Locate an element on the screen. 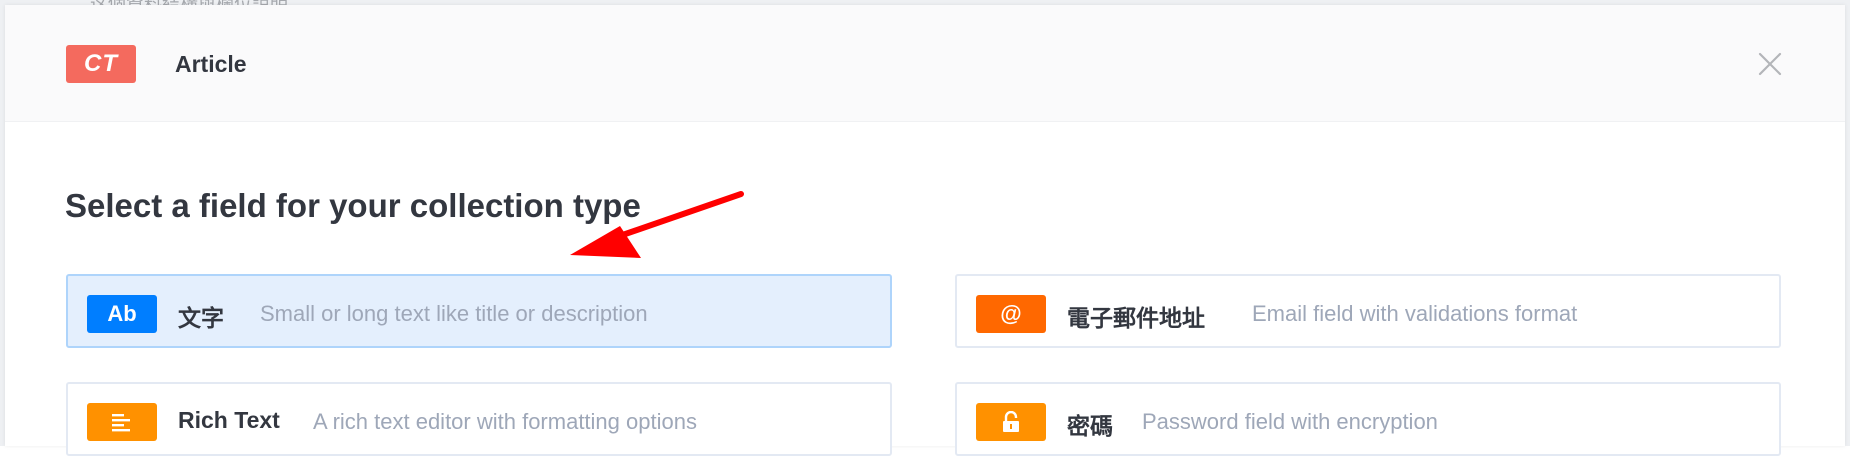 This screenshot has height=456, width=1850. field-name-password: 密碼 is located at coordinates (1090, 426).